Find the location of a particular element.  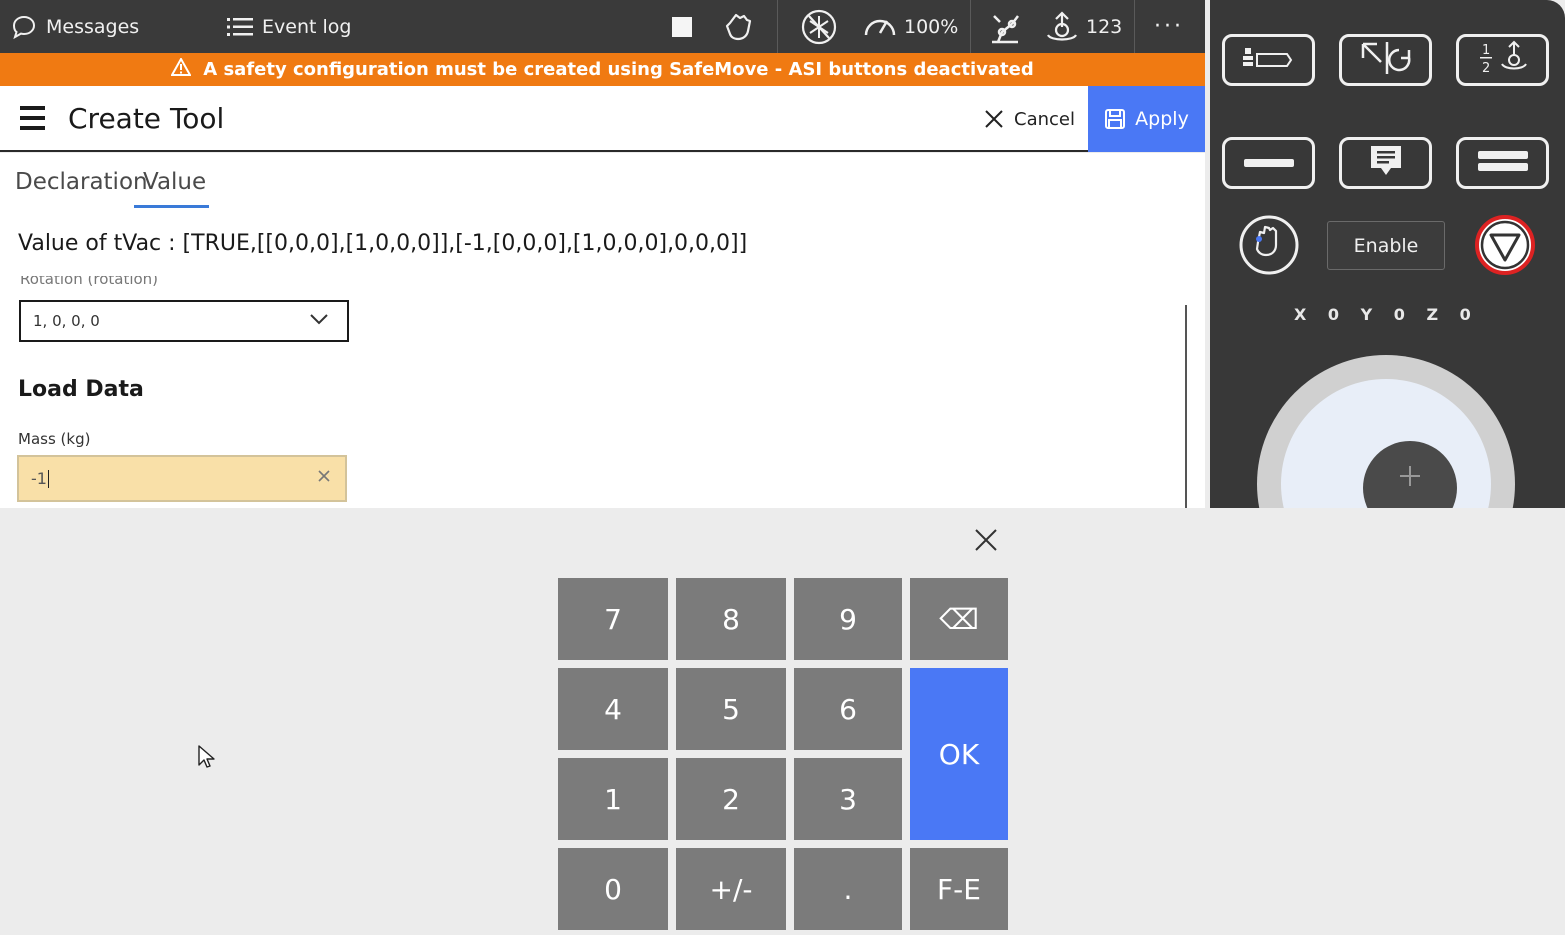

hold-to-run-button is located at coordinates (1269, 247).